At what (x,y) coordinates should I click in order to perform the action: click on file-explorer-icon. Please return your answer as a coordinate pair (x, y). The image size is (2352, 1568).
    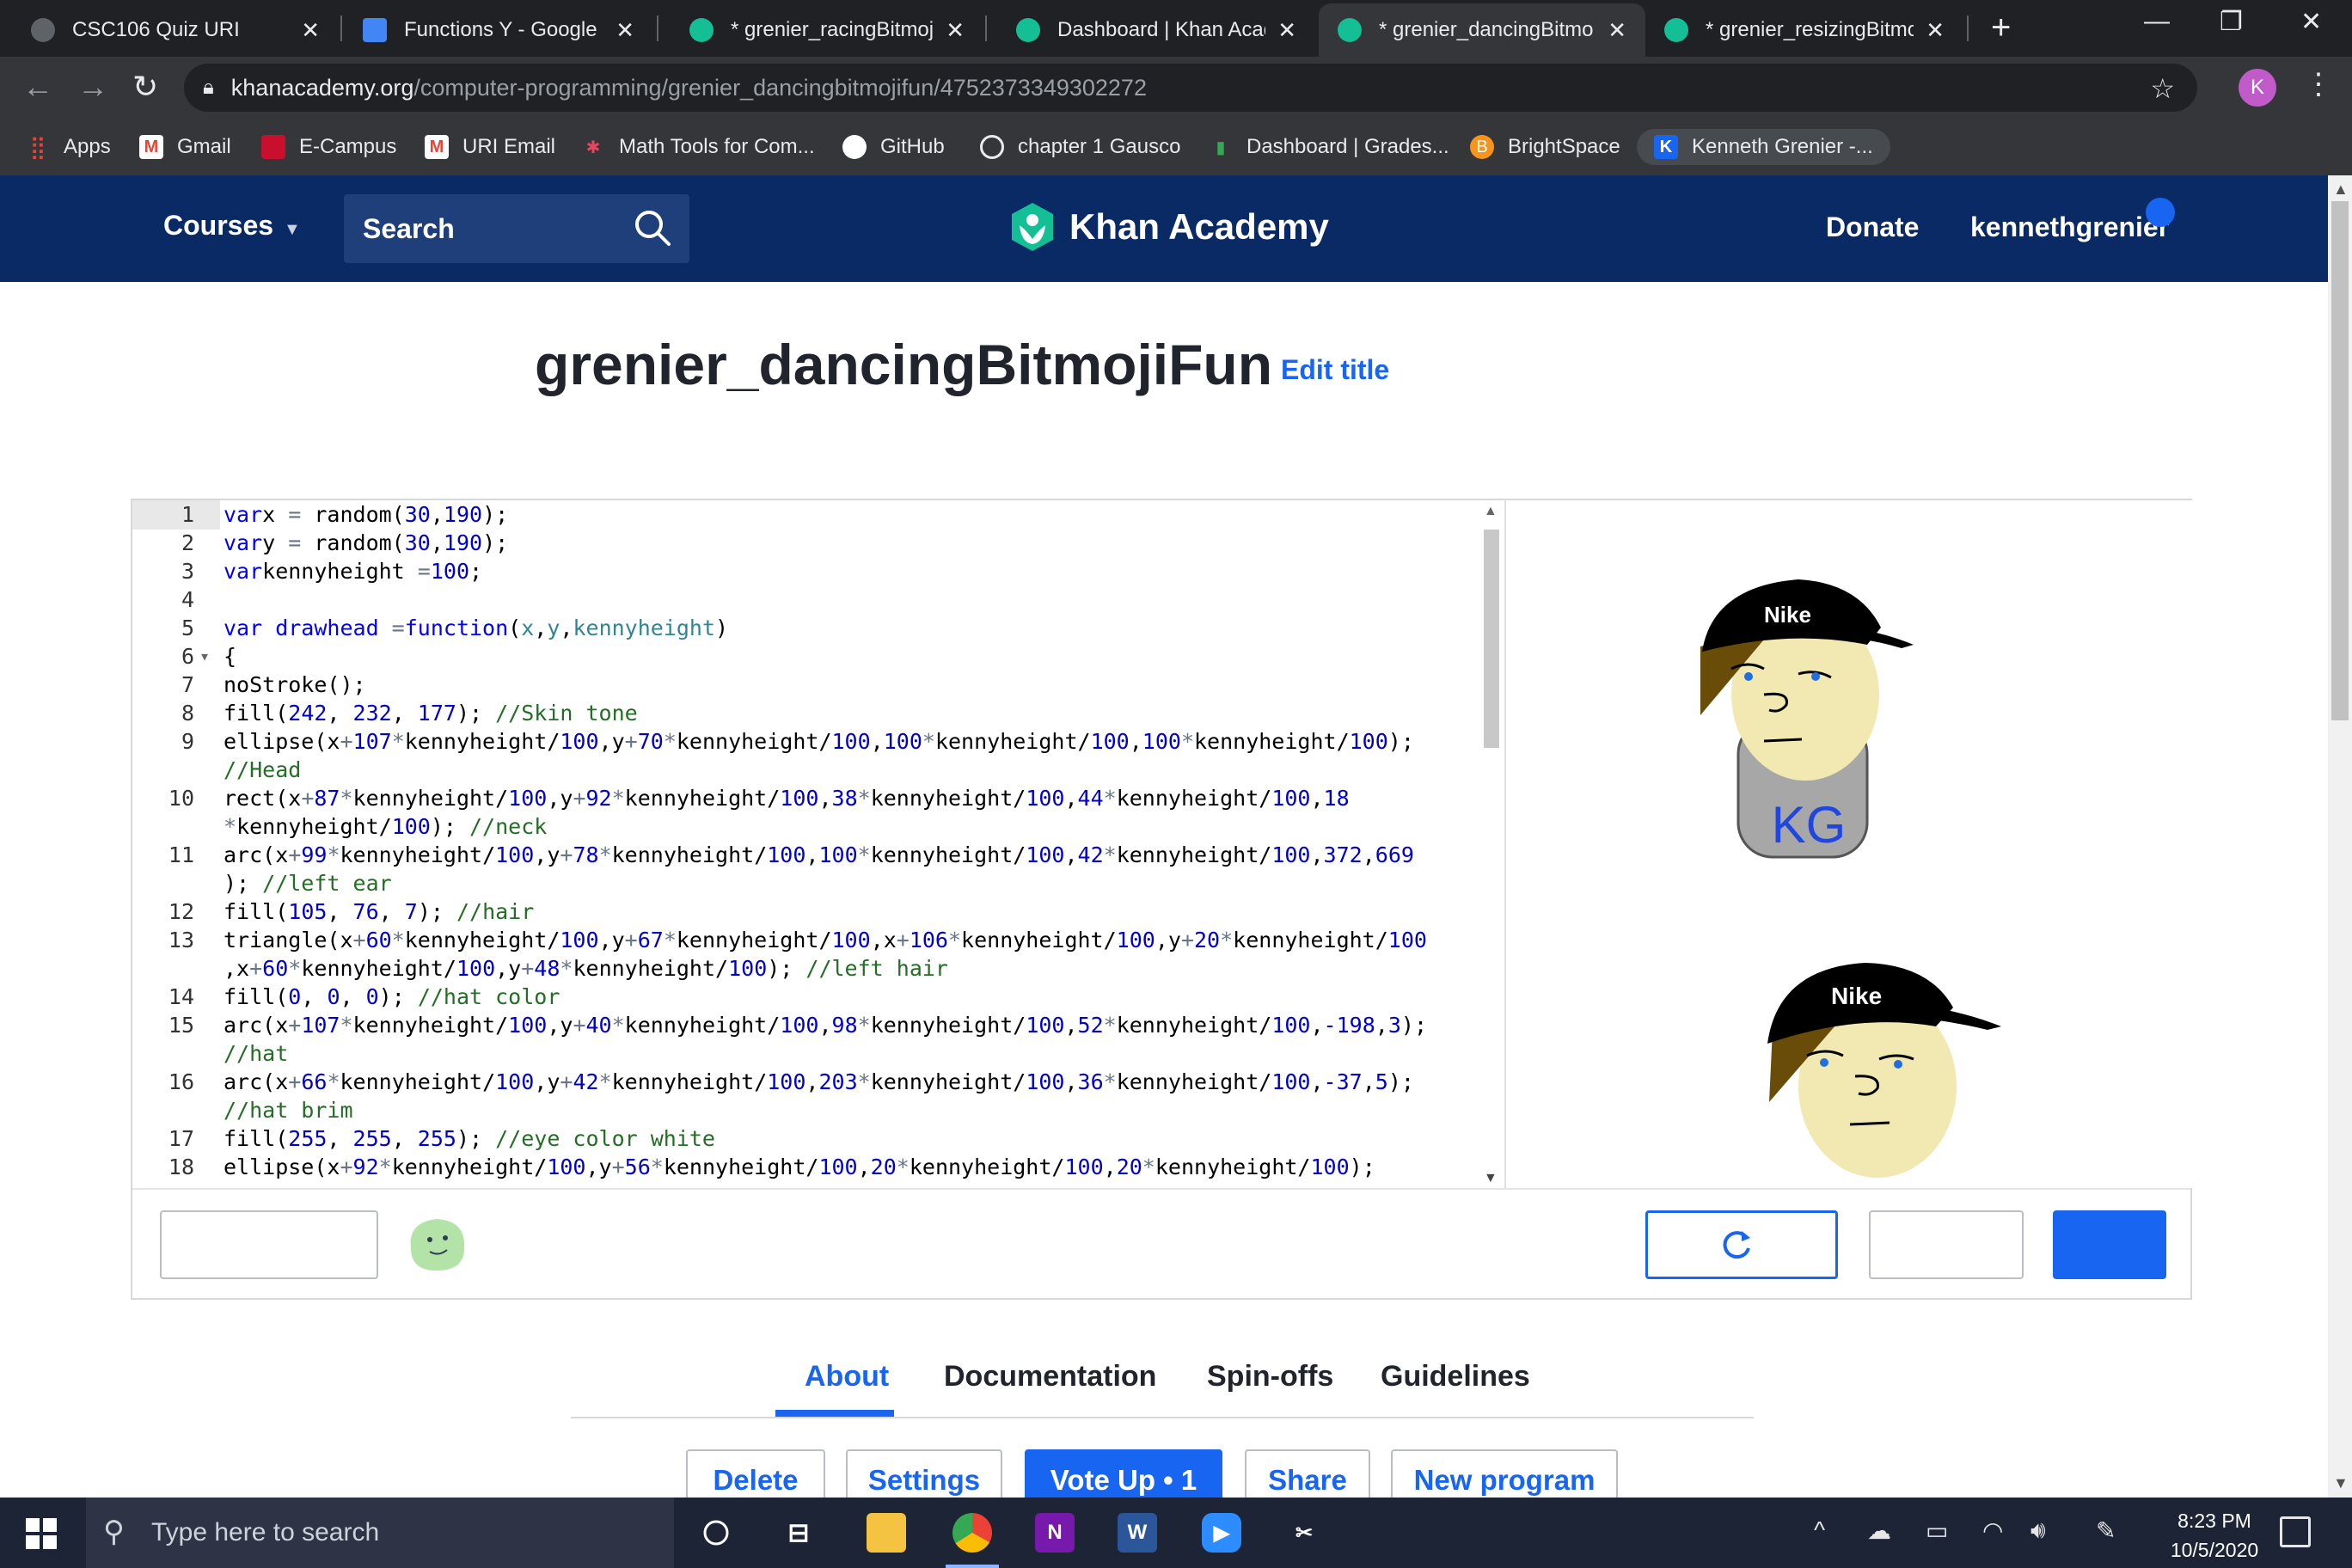
    Looking at the image, I should click on (887, 1533).